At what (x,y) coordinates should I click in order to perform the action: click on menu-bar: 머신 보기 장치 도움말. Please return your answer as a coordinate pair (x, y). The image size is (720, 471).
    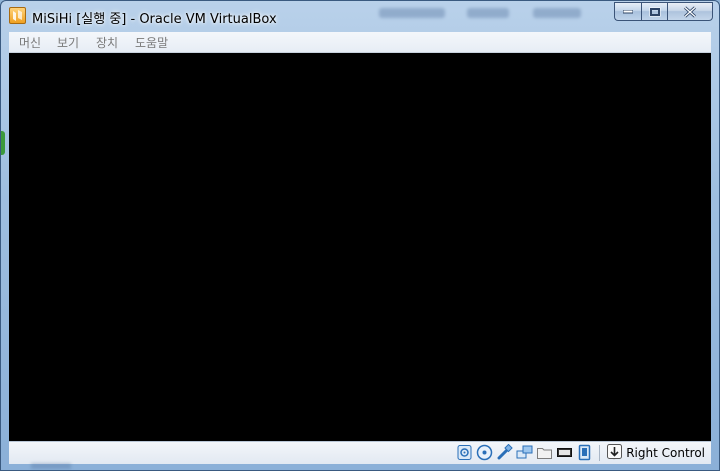
    Looking at the image, I should click on (360, 42).